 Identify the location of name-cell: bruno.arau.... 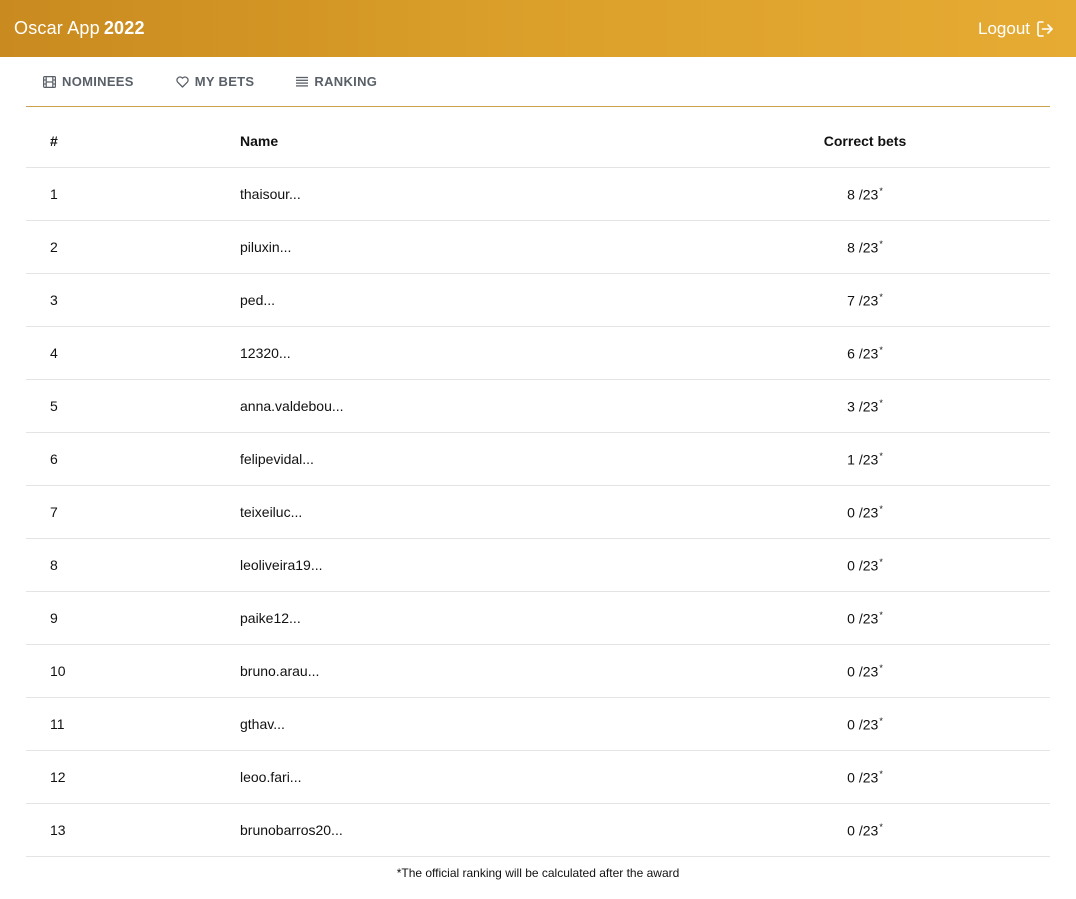
(280, 671).